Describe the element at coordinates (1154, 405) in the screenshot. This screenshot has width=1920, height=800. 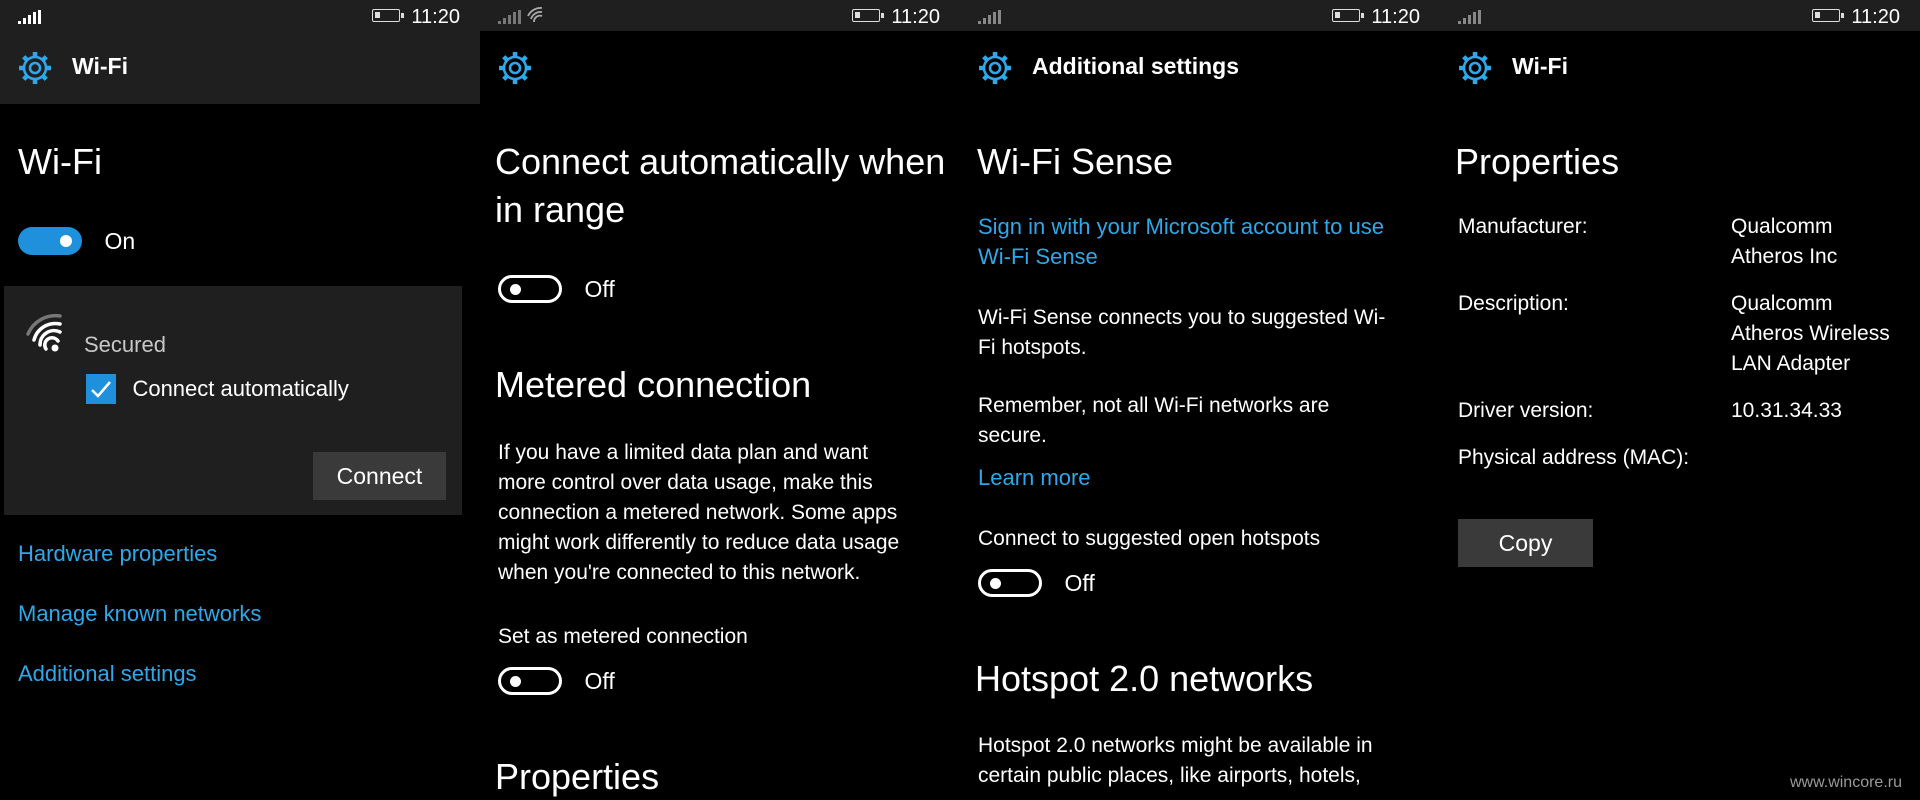
I see `description-line: Remember, not all Wi-Fi networks are` at that location.